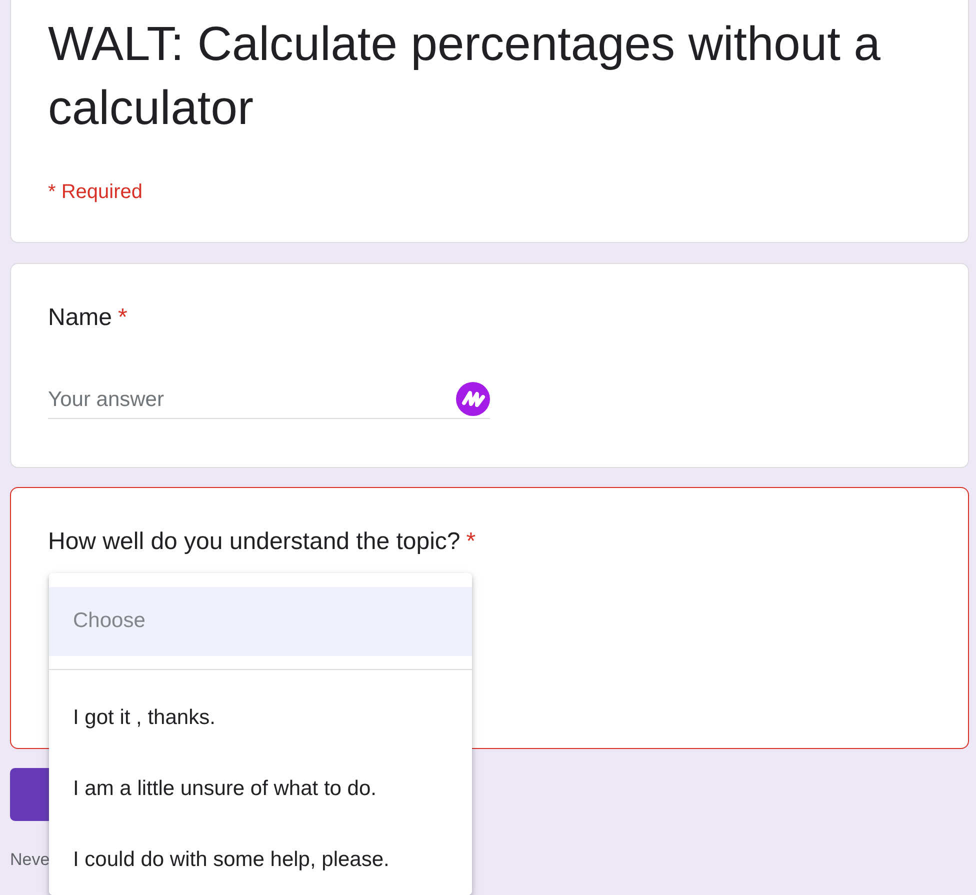 The width and height of the screenshot is (976, 895). I want to click on zigzag-badge-icon, so click(473, 399).